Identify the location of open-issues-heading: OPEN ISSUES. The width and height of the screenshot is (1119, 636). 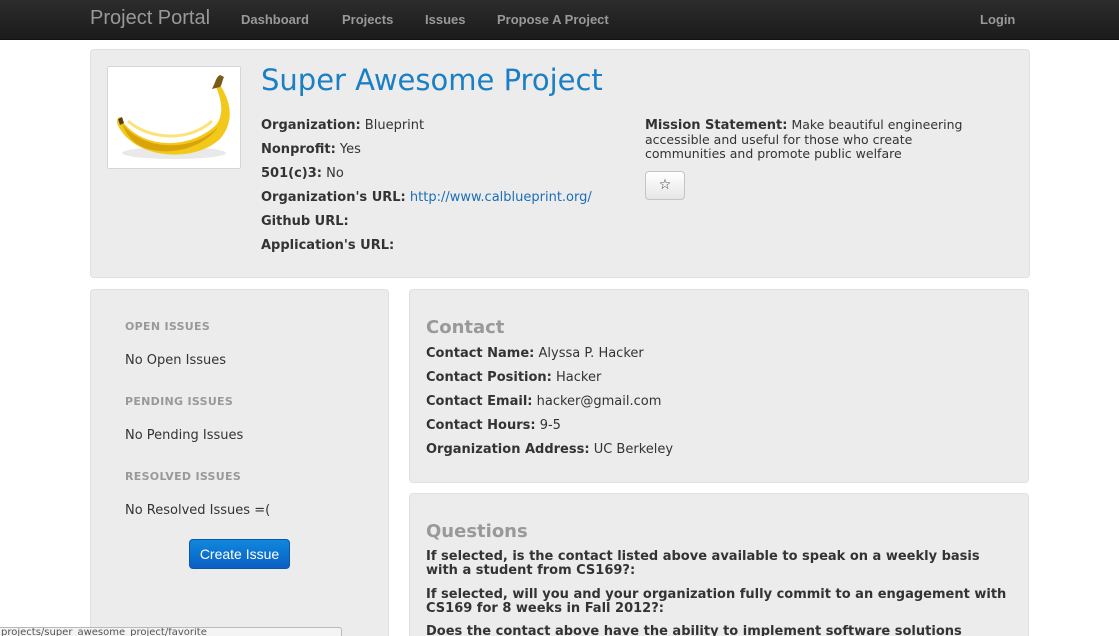
(168, 326).